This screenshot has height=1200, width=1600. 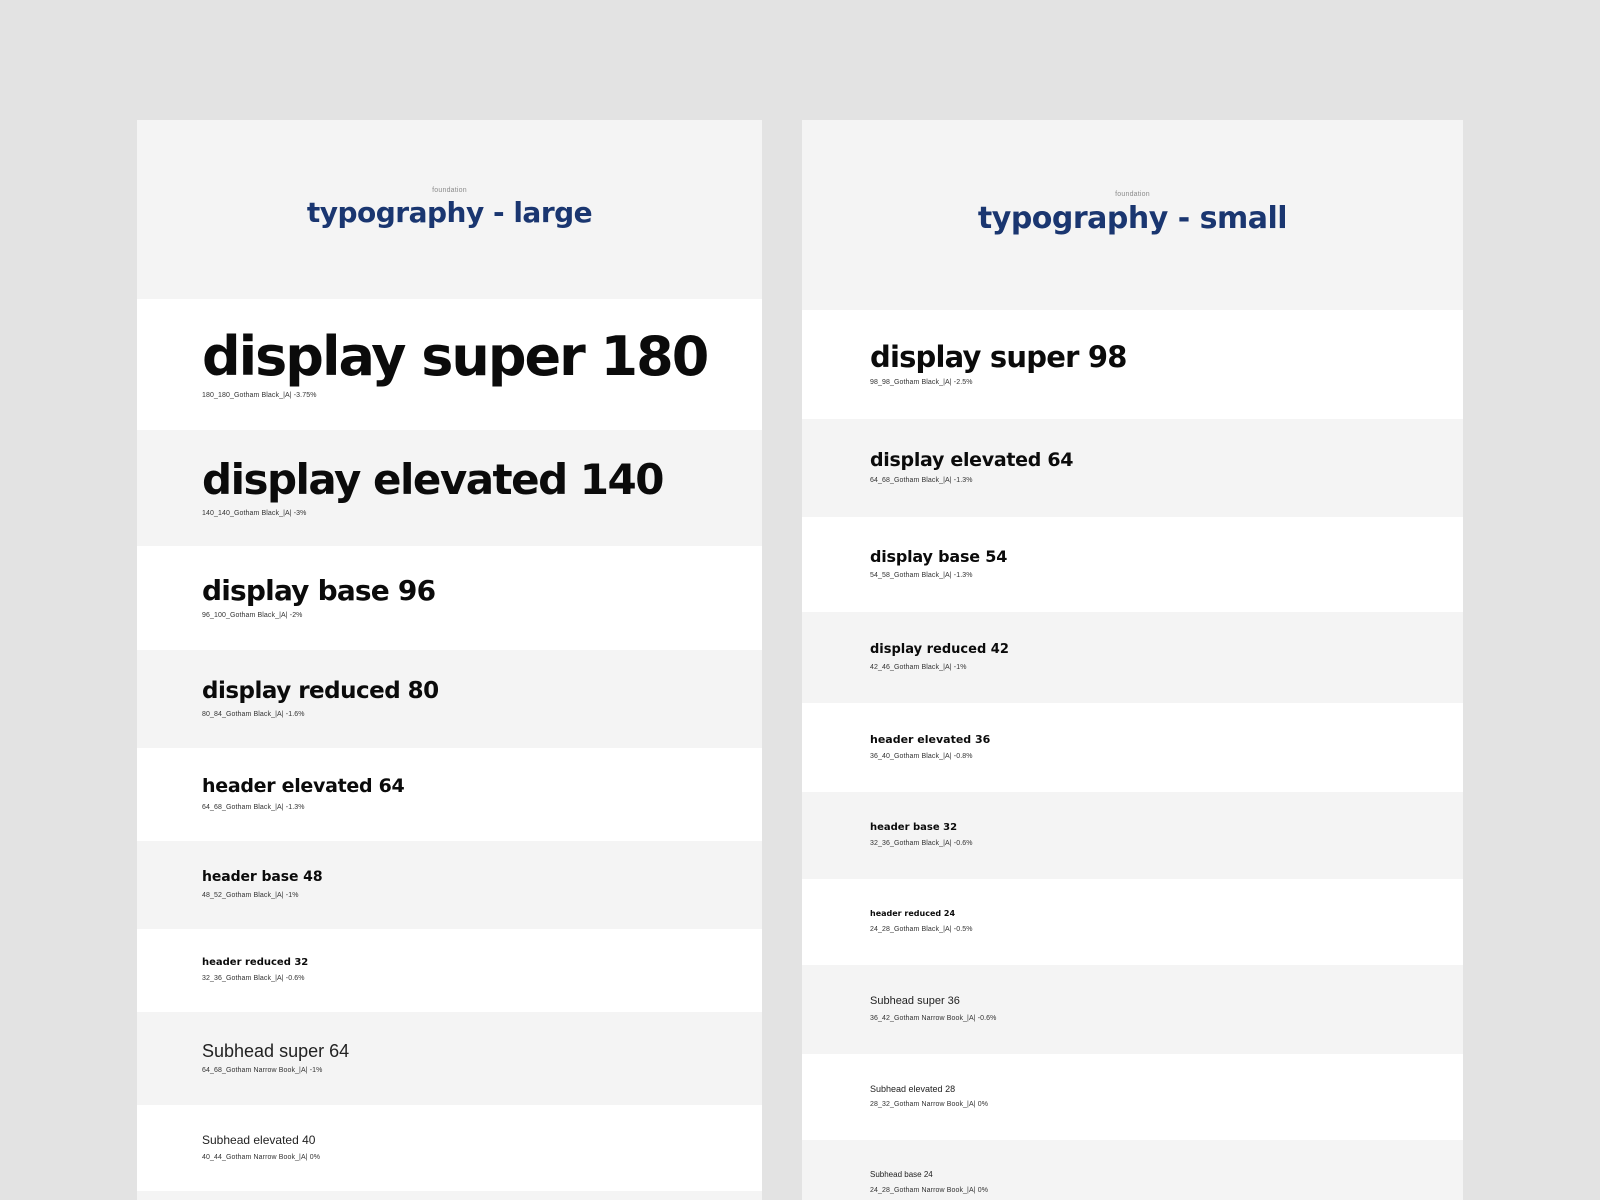 I want to click on type-spec: 24_28_Gotham Narrow Book_|A| 0%, so click(x=929, y=1190).